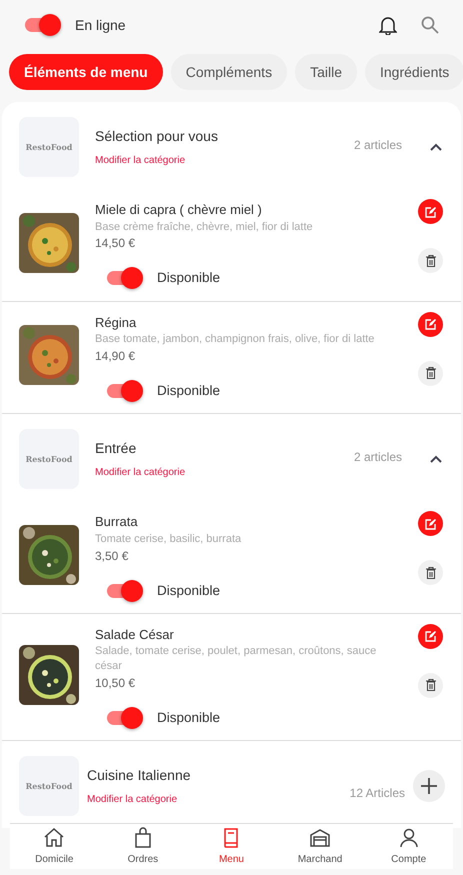 The height and width of the screenshot is (875, 463). Describe the element at coordinates (430, 25) in the screenshot. I see `search-icon` at that location.